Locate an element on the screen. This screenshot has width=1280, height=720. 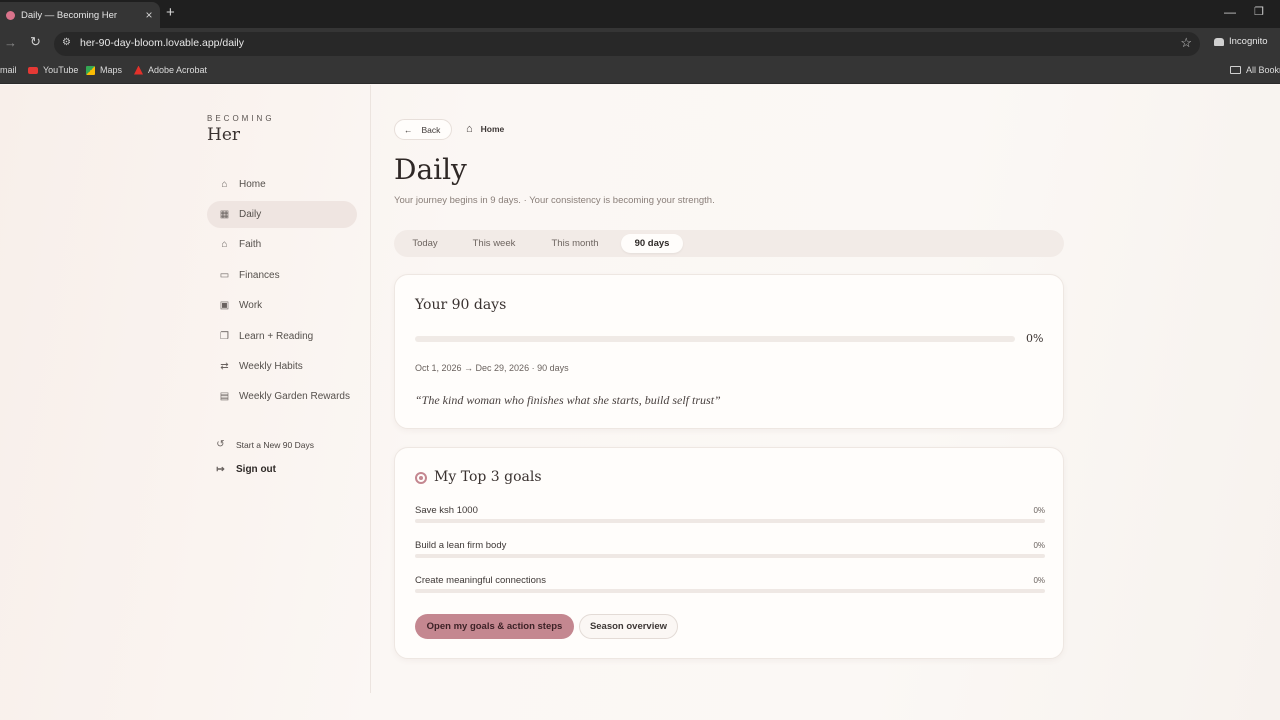
address-bar: ⚙ her-90-day-bloom.lovable.app/daily ☆ is located at coordinates (627, 44).